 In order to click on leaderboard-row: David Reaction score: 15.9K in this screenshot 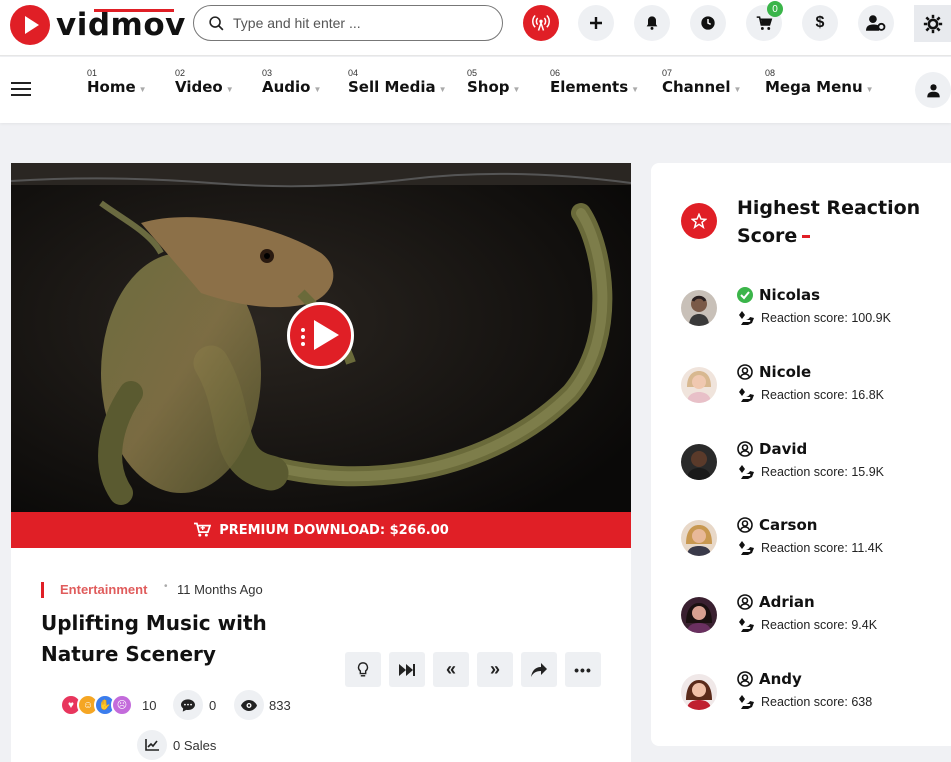, I will do `click(811, 462)`.